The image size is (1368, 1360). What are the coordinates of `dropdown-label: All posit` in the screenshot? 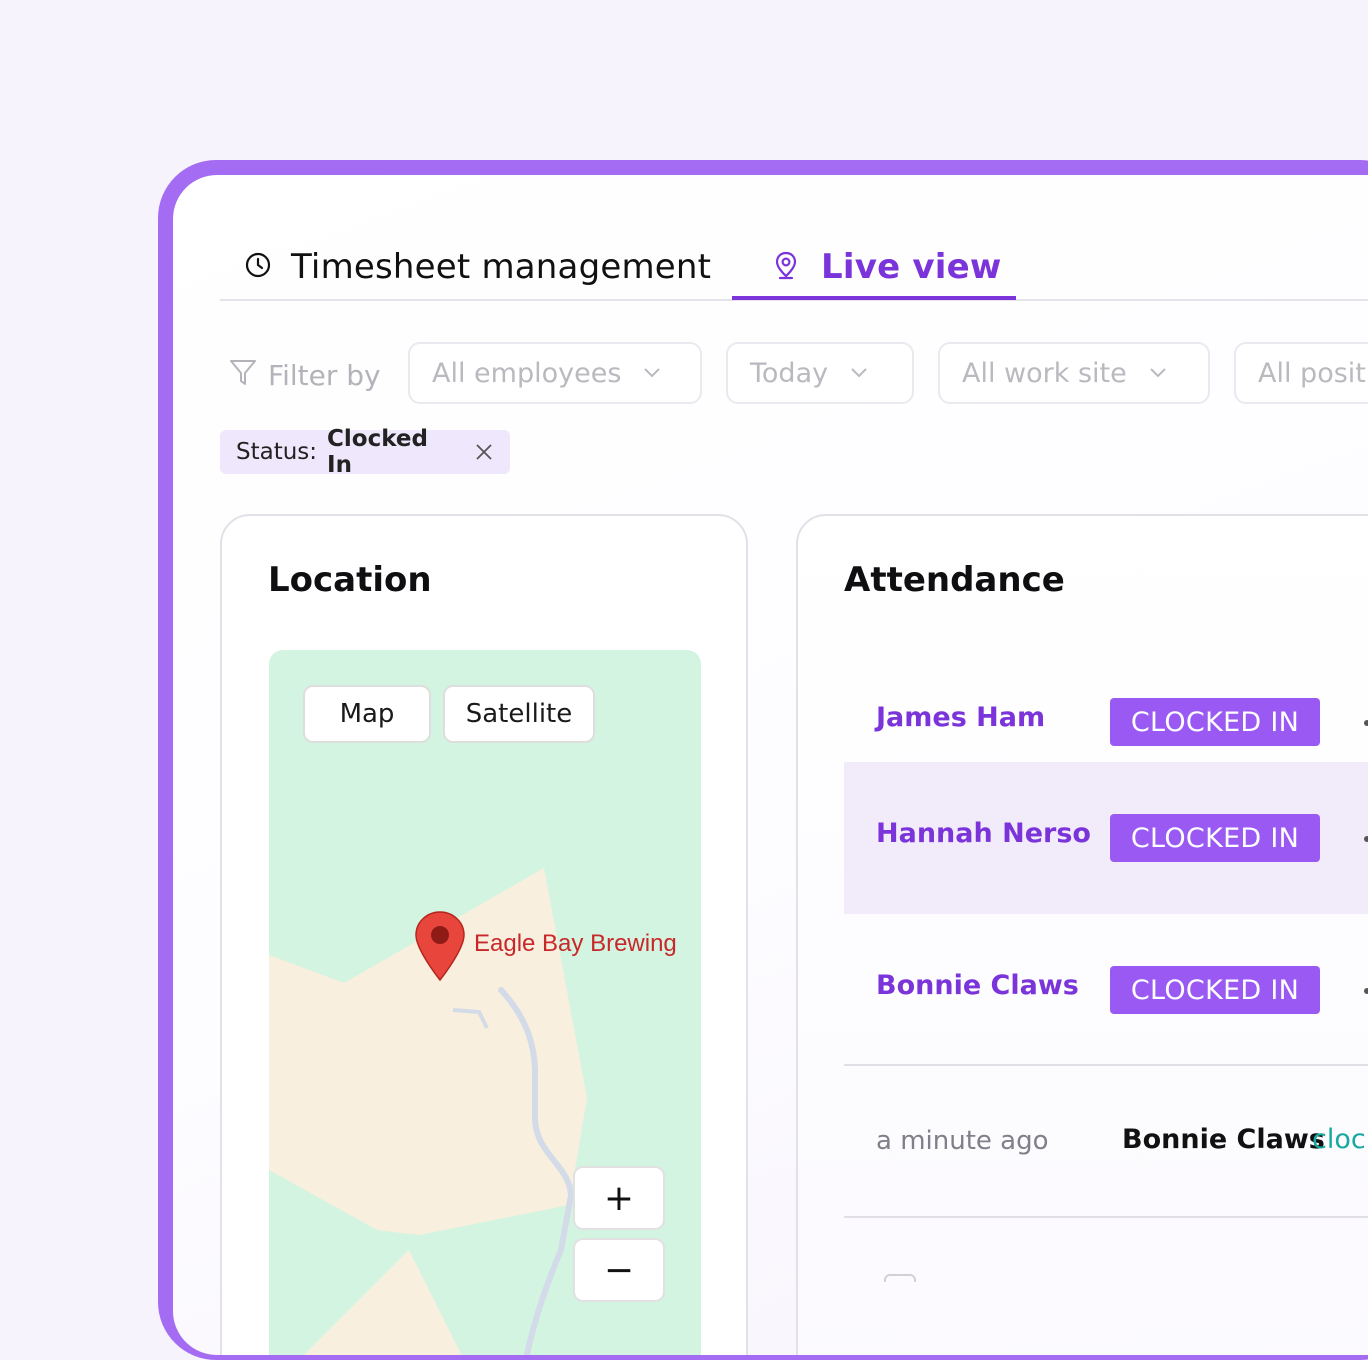 It's located at (1312, 373).